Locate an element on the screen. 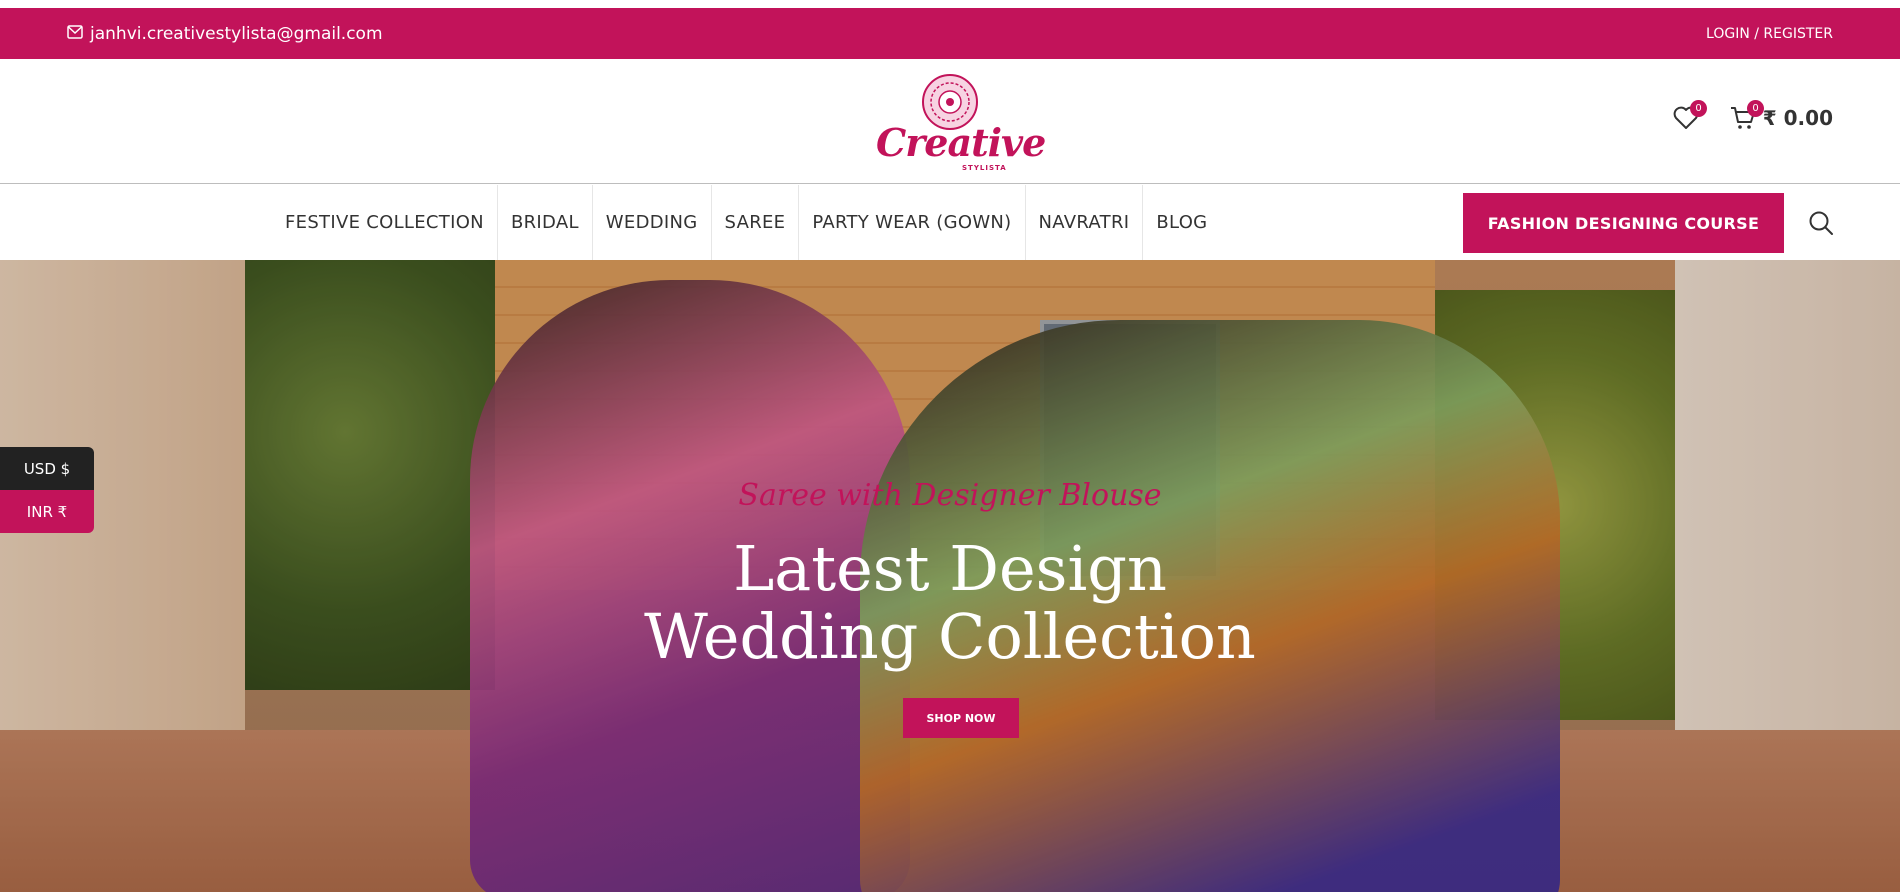 The width and height of the screenshot is (1900, 892). currency-option-inr: INR ₹ is located at coordinates (47, 511).